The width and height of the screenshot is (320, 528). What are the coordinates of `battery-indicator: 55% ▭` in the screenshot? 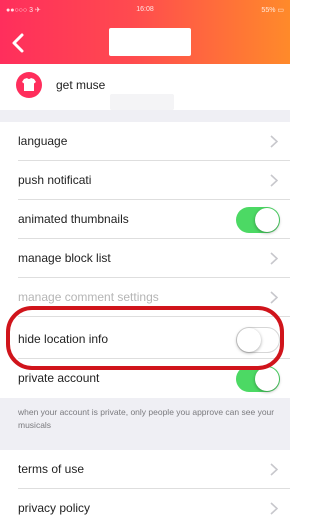 It's located at (272, 10).